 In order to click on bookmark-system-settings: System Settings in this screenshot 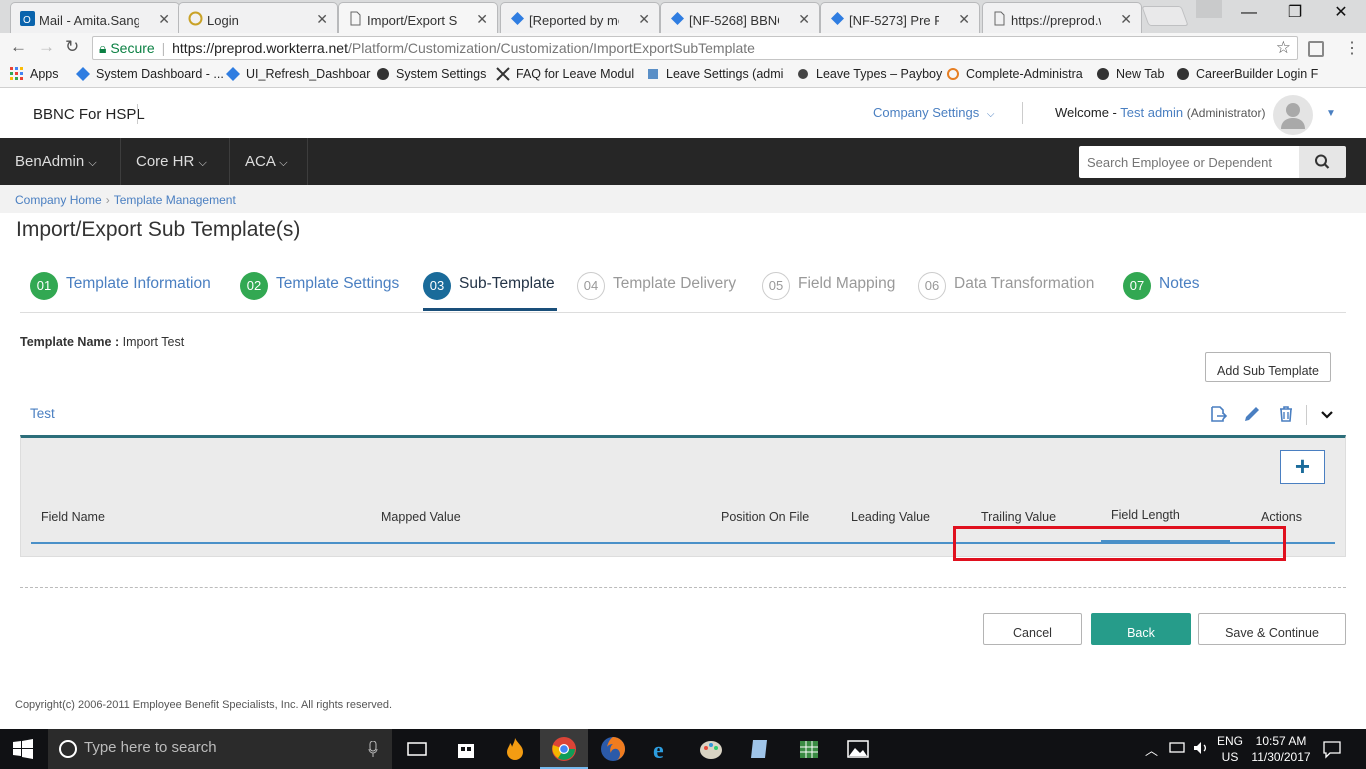, I will do `click(431, 74)`.